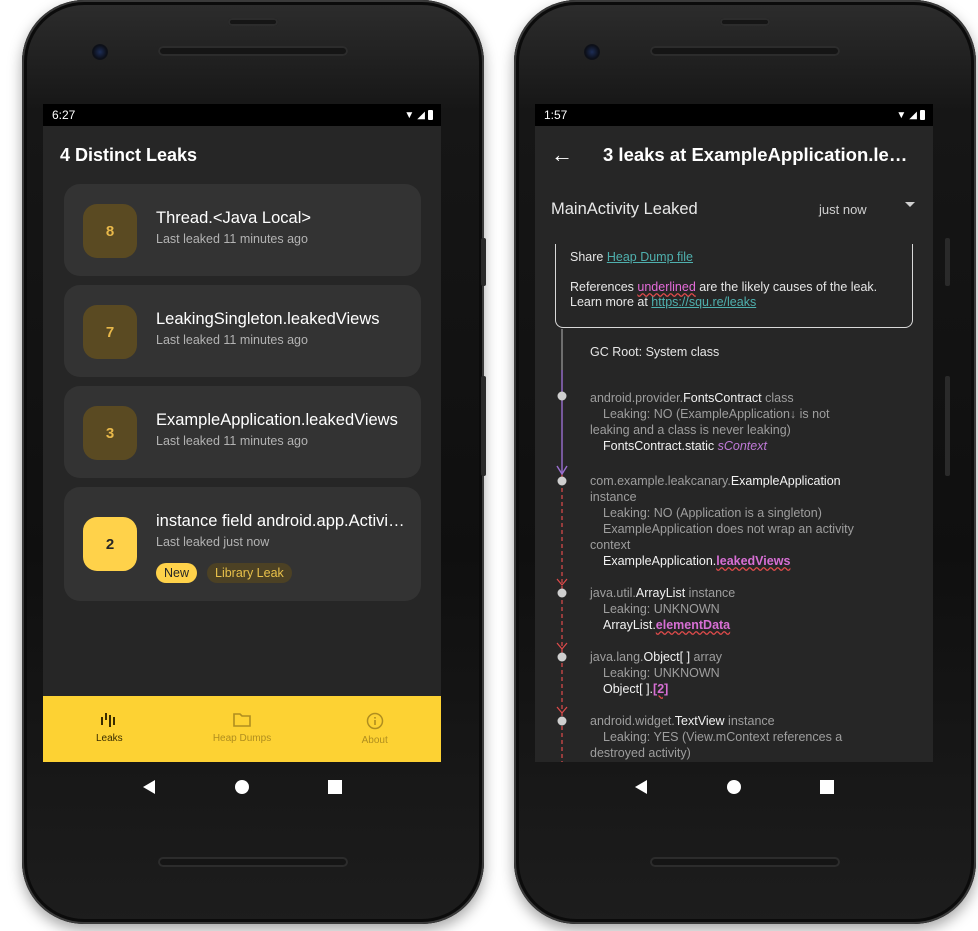 The width and height of the screenshot is (978, 931). I want to click on info-icon, so click(374, 721).